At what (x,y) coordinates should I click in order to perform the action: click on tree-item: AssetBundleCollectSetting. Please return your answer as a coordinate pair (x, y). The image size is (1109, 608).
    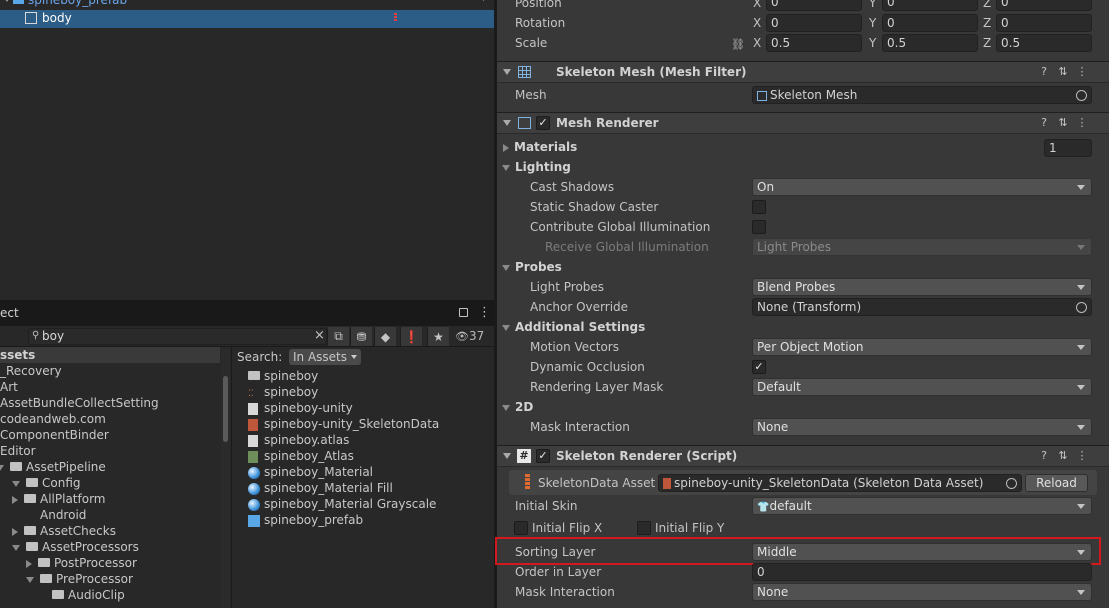
    Looking at the image, I should click on (110, 403).